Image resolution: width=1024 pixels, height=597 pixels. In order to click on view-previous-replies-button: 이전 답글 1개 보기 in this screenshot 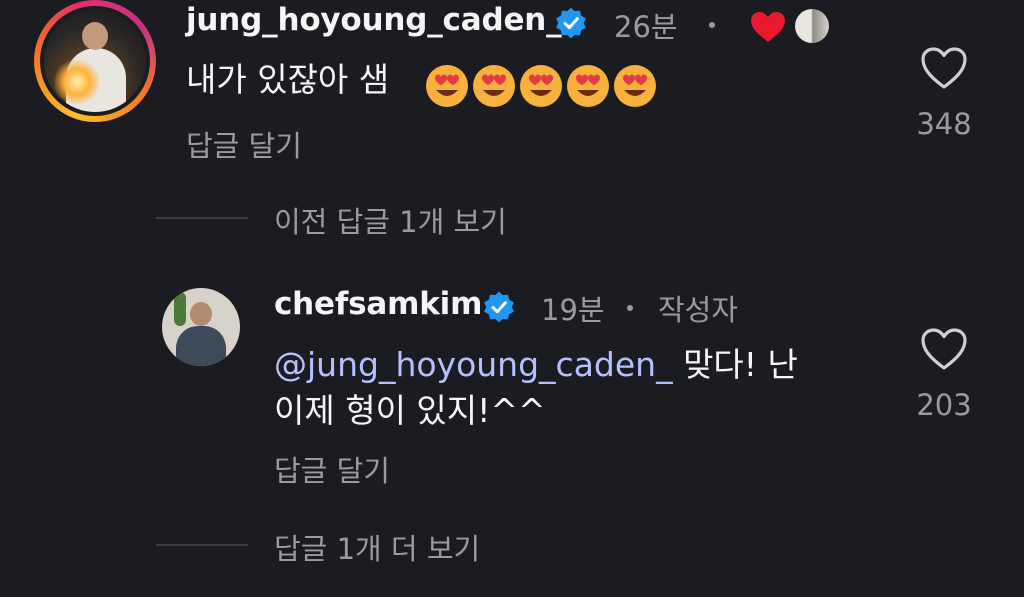, I will do `click(390, 220)`.